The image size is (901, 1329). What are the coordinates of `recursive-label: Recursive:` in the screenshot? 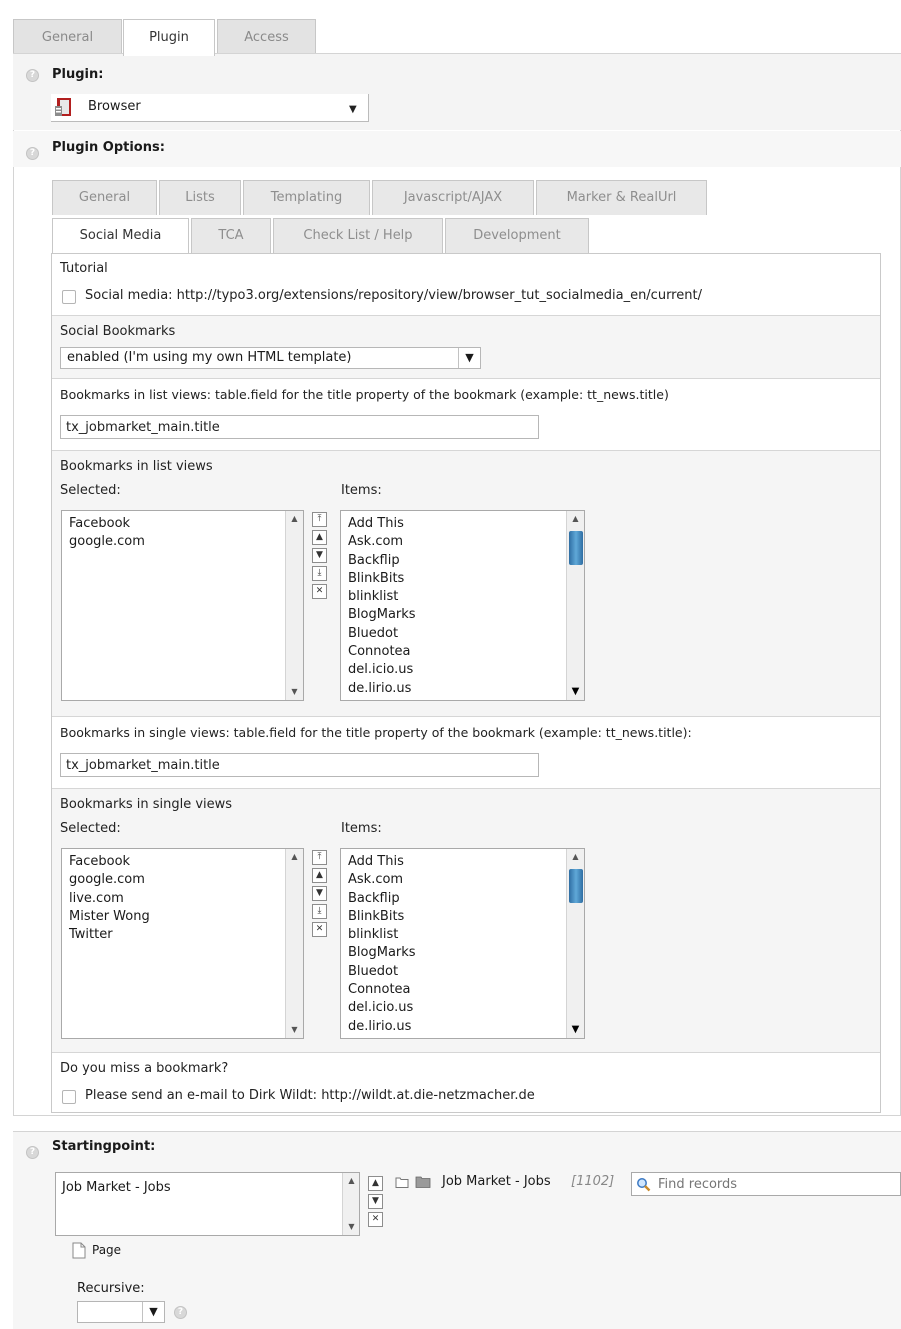 It's located at (111, 1288).